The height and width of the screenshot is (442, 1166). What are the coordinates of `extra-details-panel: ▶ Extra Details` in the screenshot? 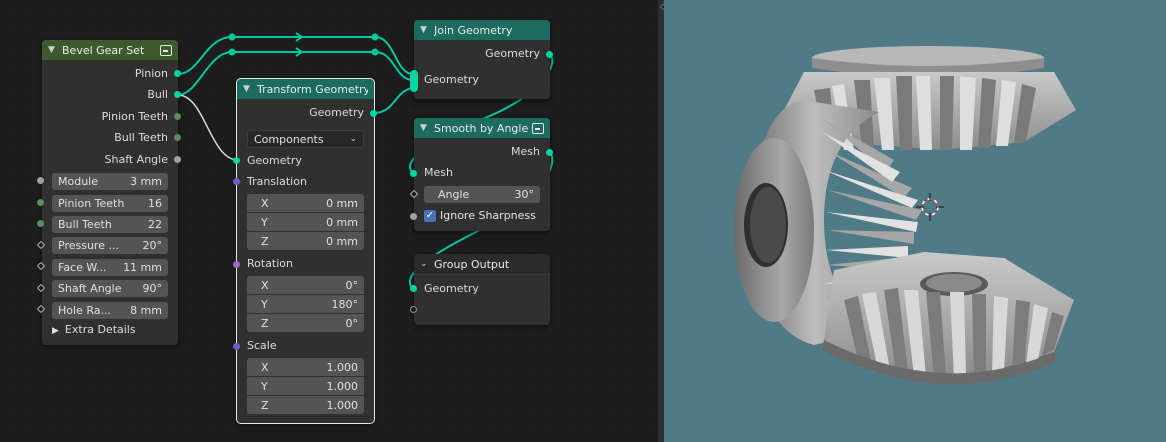 It's located at (94, 329).